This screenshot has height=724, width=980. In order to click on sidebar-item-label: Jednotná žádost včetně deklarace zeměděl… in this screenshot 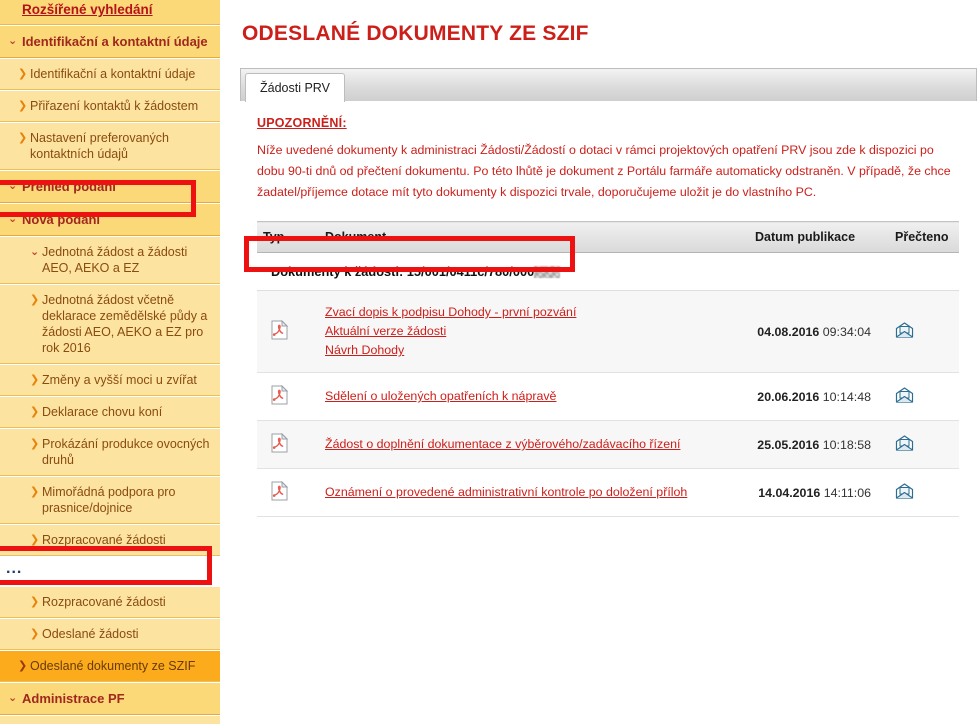, I will do `click(125, 324)`.